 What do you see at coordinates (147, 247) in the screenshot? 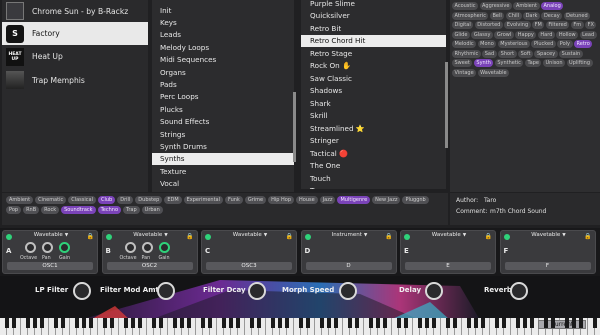
I see `pan-knob` at bounding box center [147, 247].